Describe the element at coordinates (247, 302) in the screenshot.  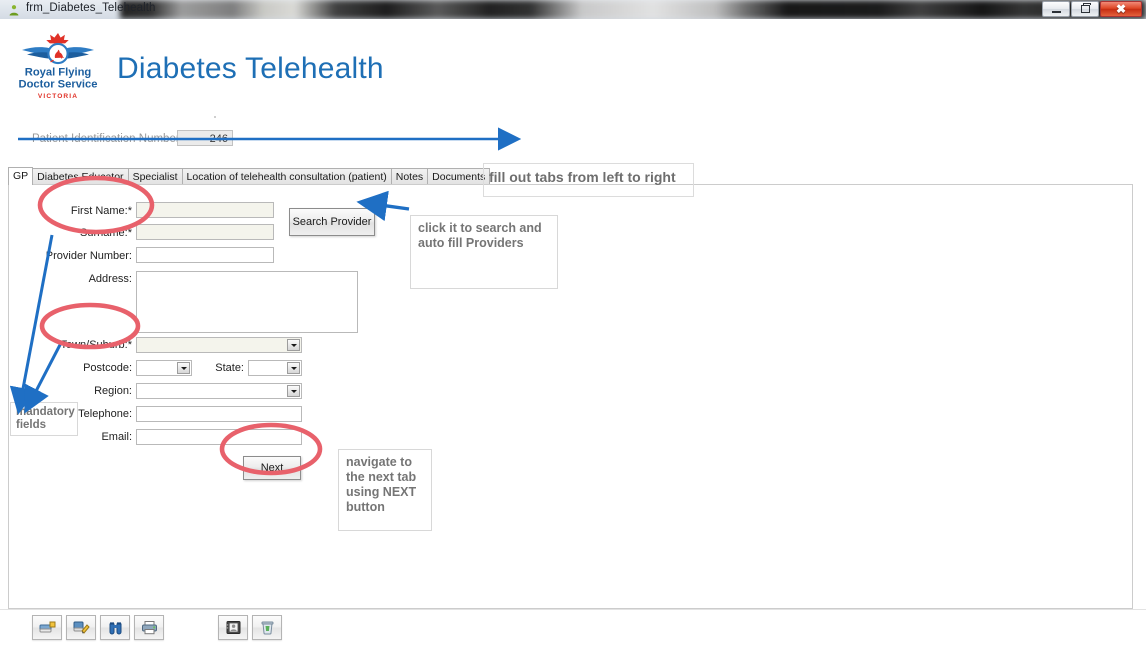
I see `address-textarea` at that location.